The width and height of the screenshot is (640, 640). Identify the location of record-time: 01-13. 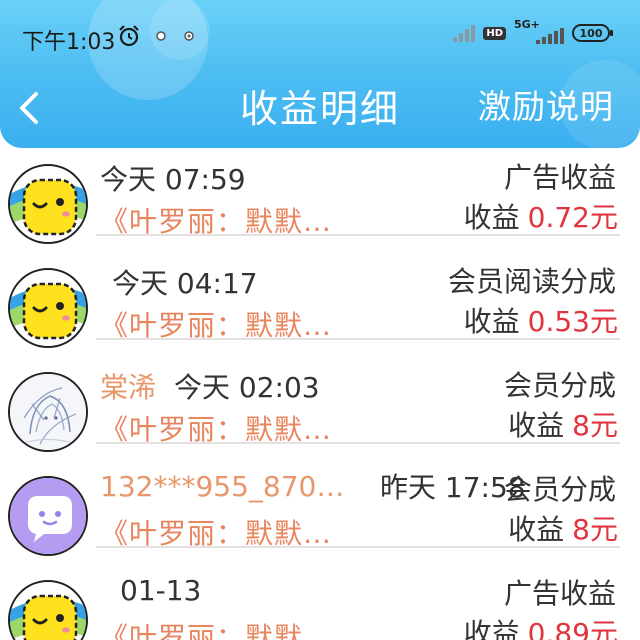
(161, 590).